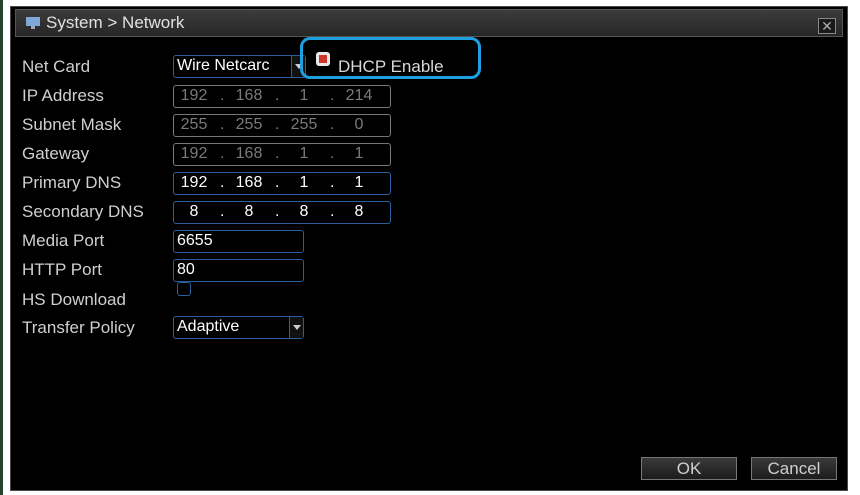  Describe the element at coordinates (56, 153) in the screenshot. I see `gateway-label: Gateway` at that location.